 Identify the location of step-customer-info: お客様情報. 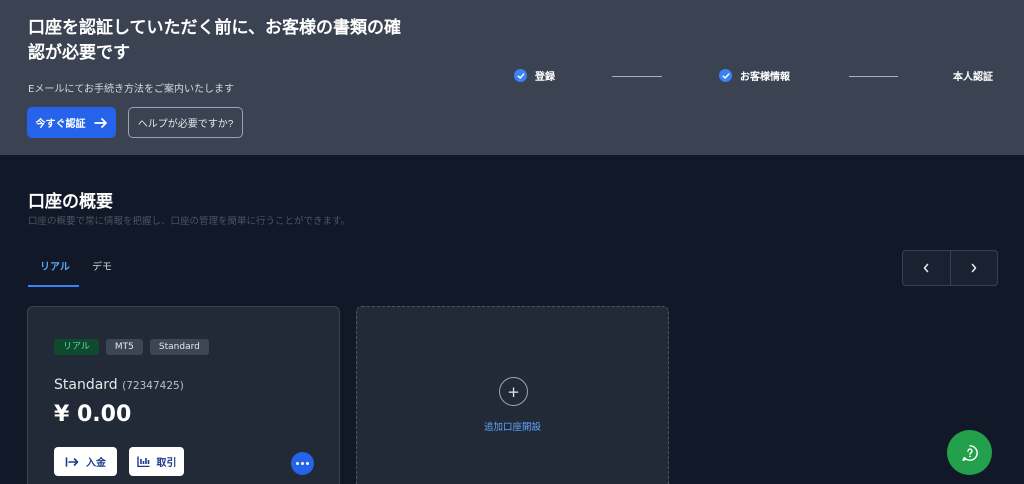
(754, 75).